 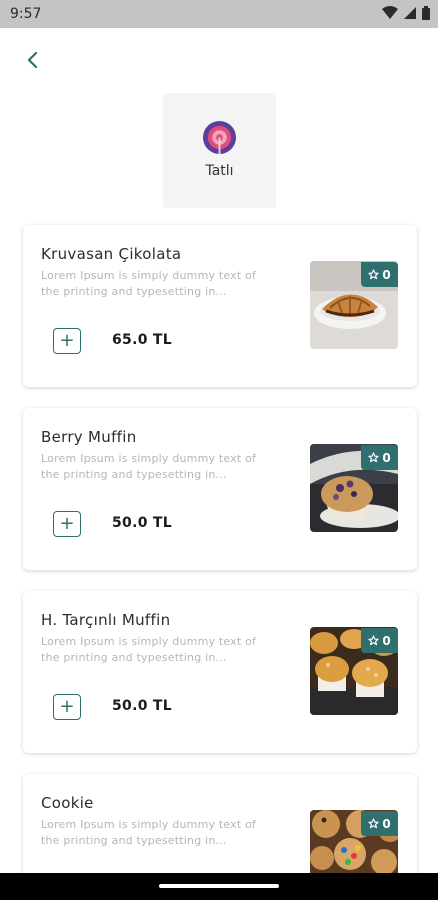 What do you see at coordinates (426, 13) in the screenshot?
I see `battery-icon` at bounding box center [426, 13].